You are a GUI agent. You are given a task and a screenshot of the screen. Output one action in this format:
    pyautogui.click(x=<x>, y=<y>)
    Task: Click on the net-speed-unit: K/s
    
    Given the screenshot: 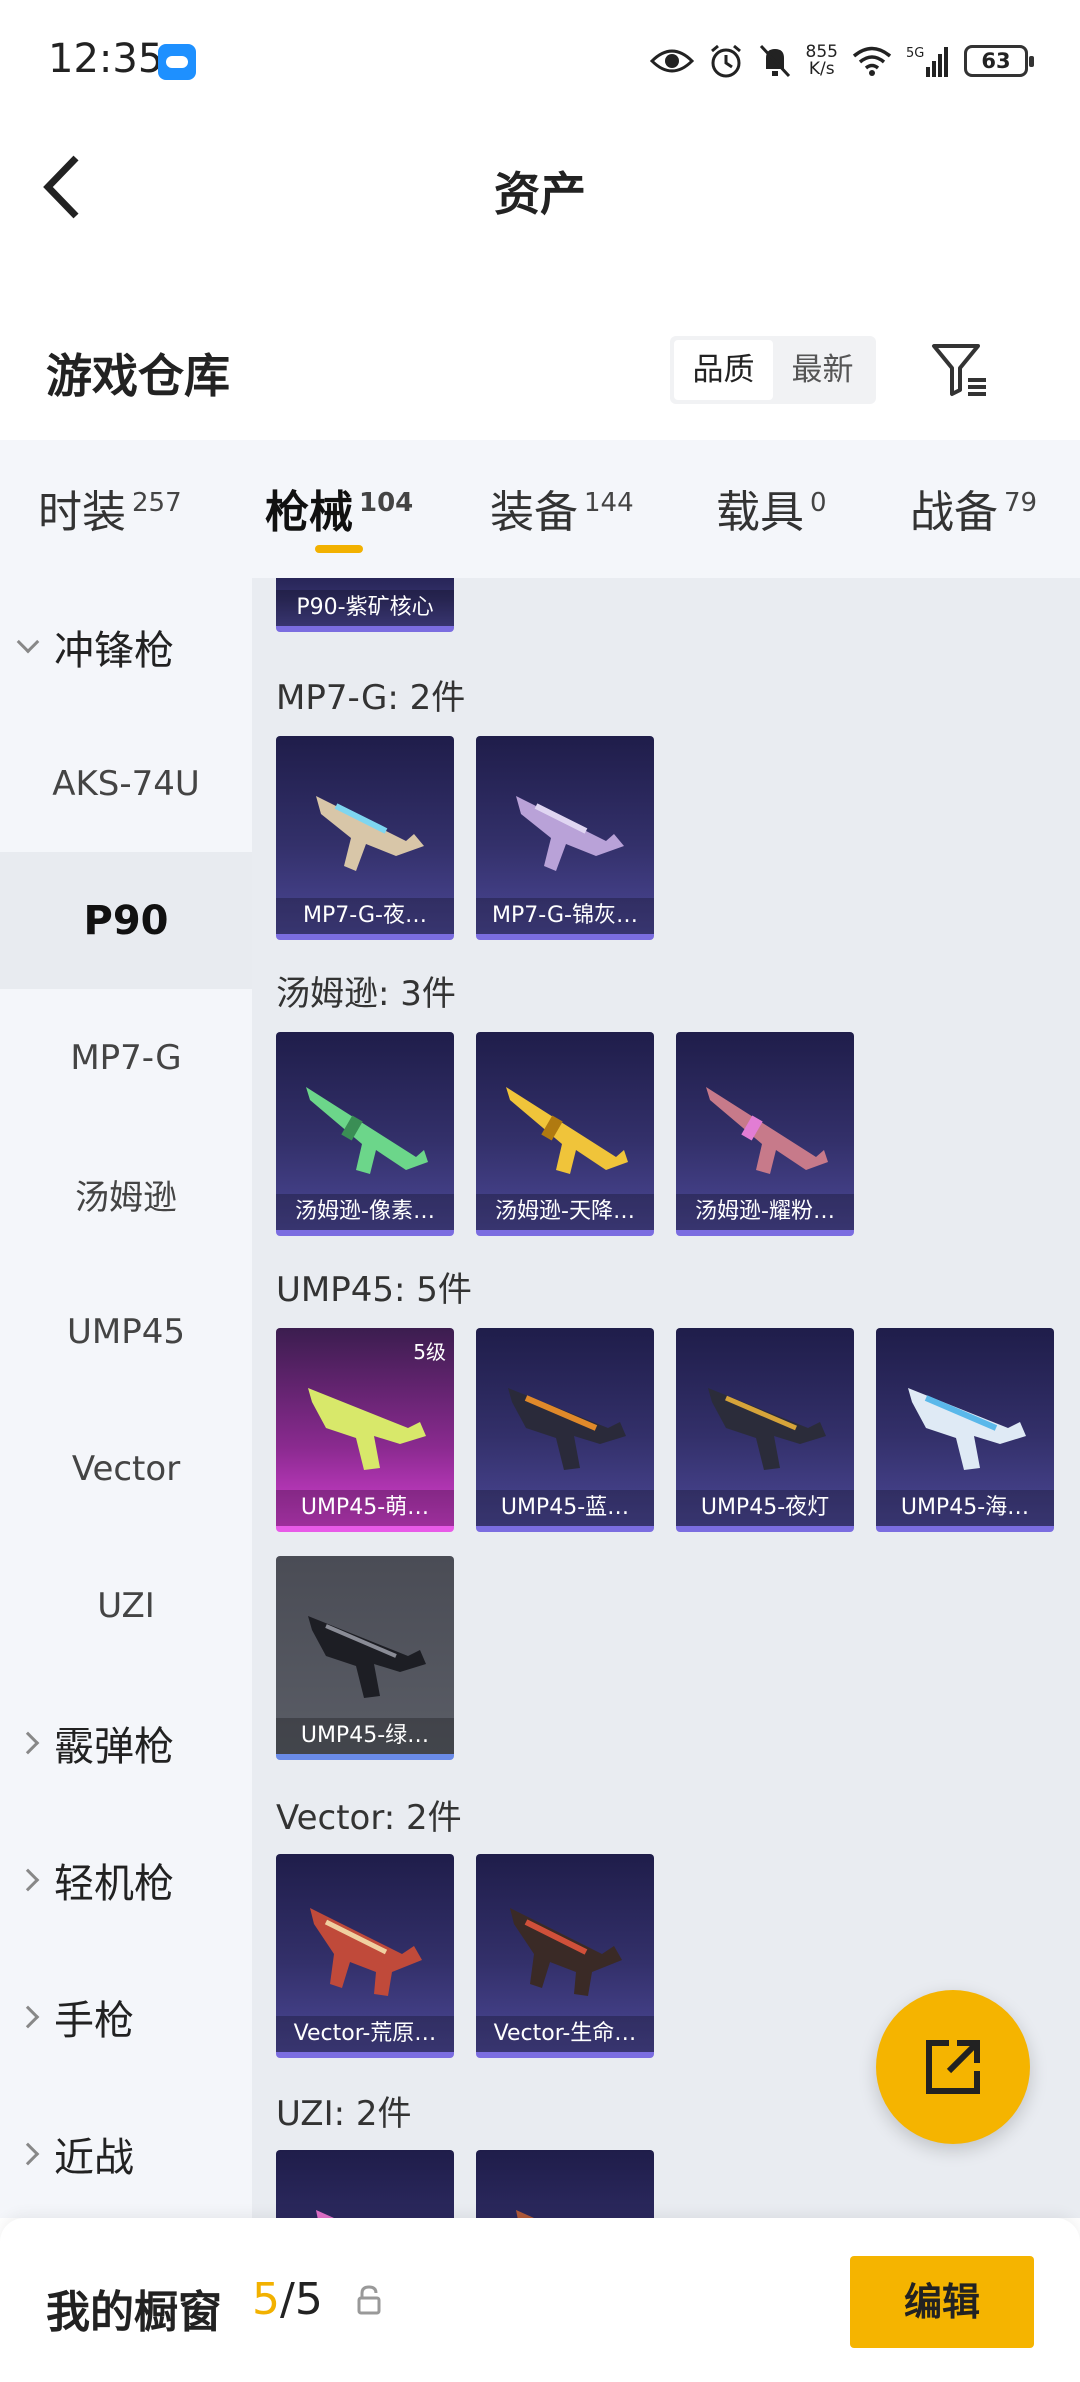 What is the action you would take?
    pyautogui.click(x=821, y=69)
    